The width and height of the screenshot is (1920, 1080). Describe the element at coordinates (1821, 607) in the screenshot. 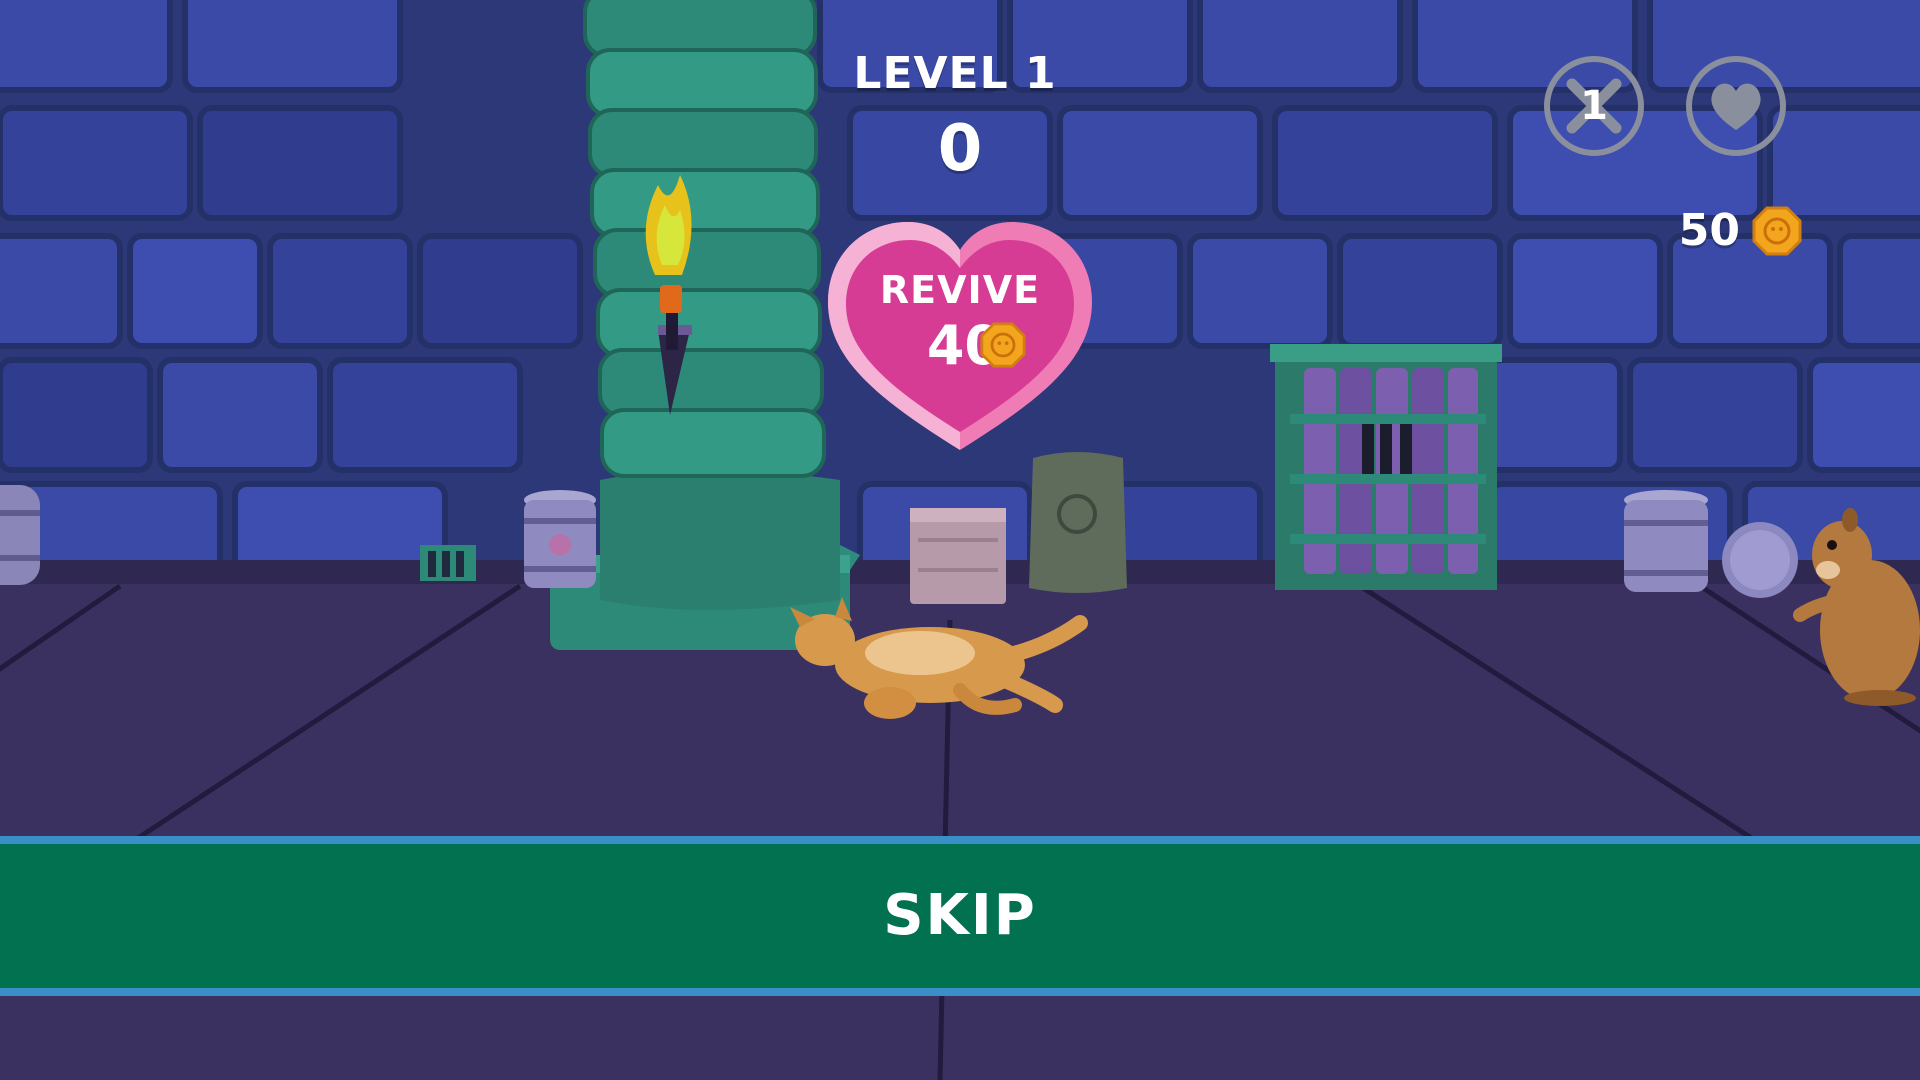

I see `squirrel-character` at that location.